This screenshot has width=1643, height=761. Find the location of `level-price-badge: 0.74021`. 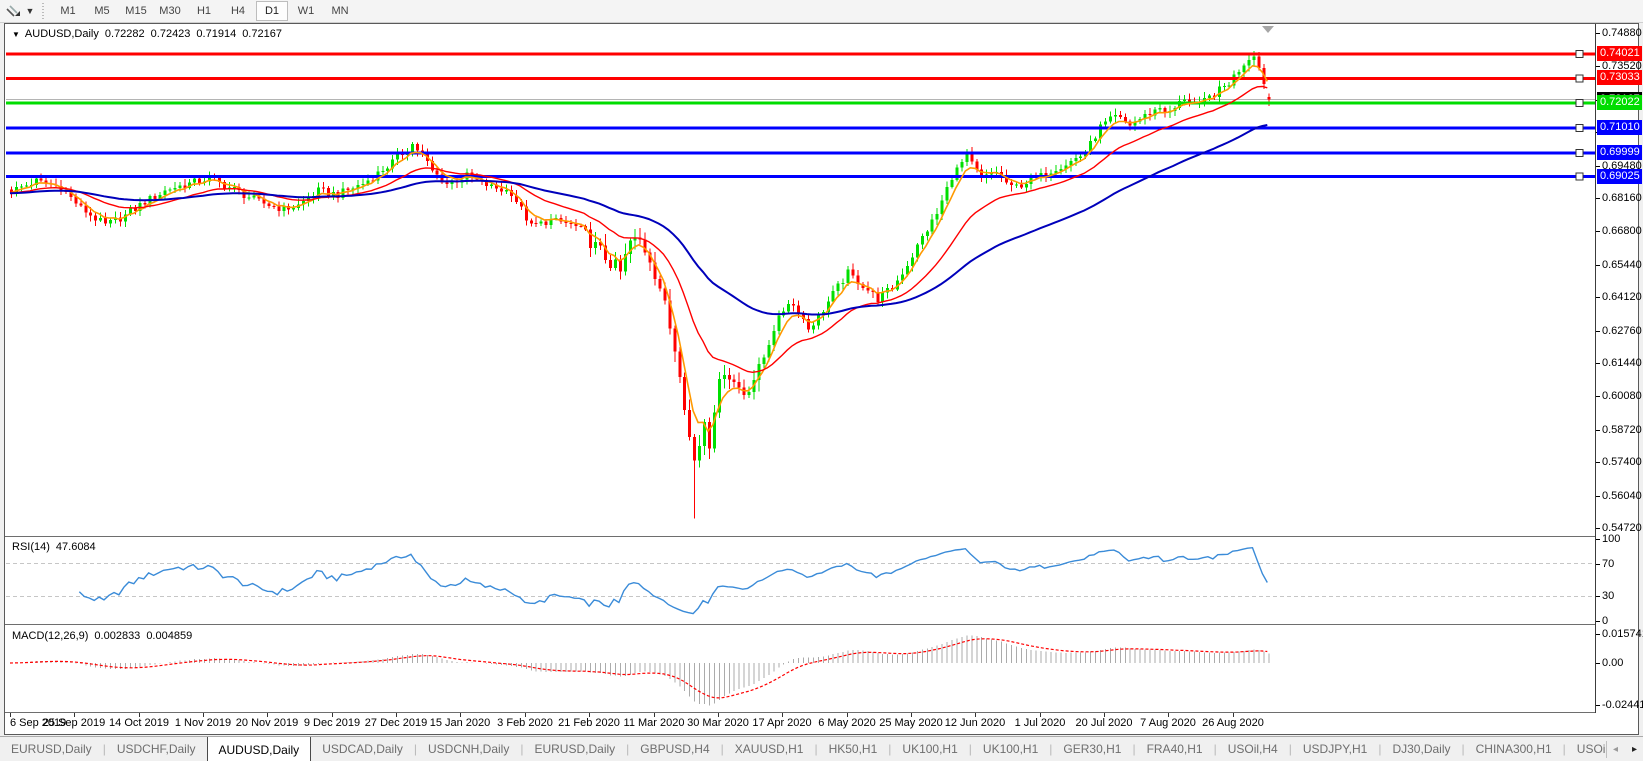

level-price-badge: 0.74021 is located at coordinates (1619, 53).